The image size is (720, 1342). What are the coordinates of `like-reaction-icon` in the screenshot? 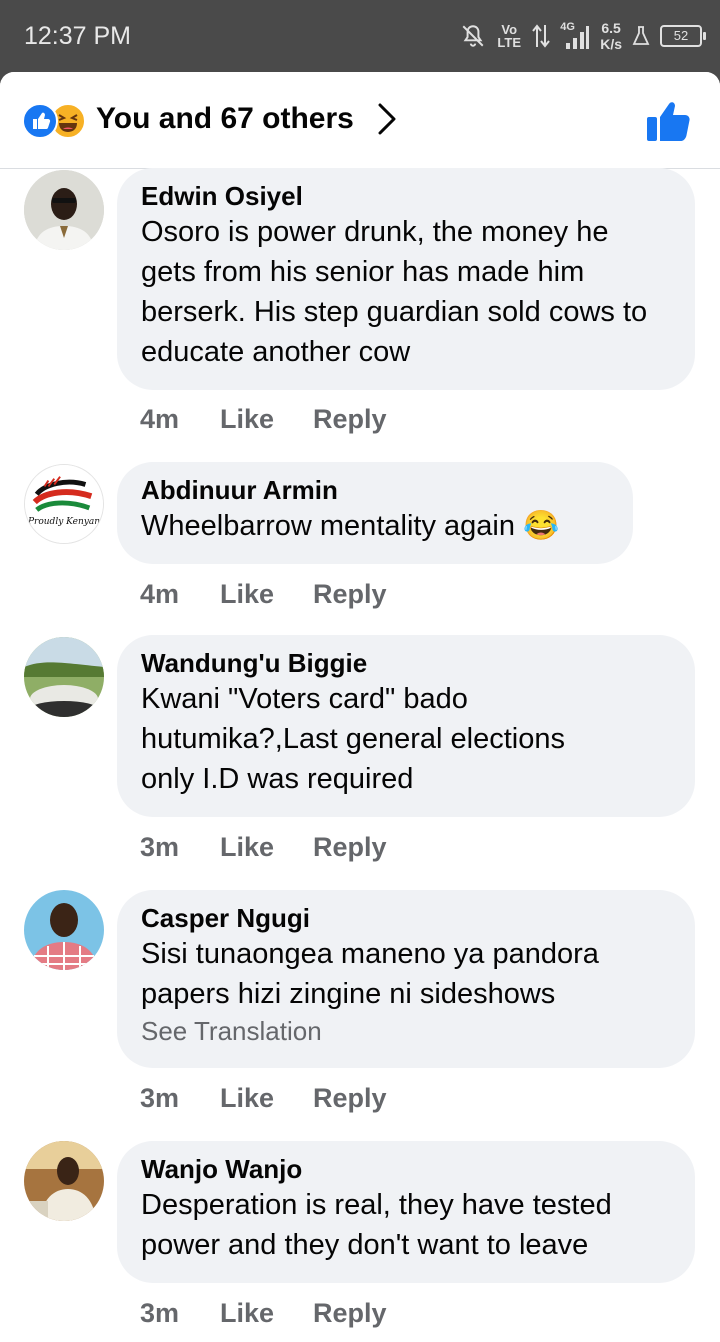 It's located at (40, 121).